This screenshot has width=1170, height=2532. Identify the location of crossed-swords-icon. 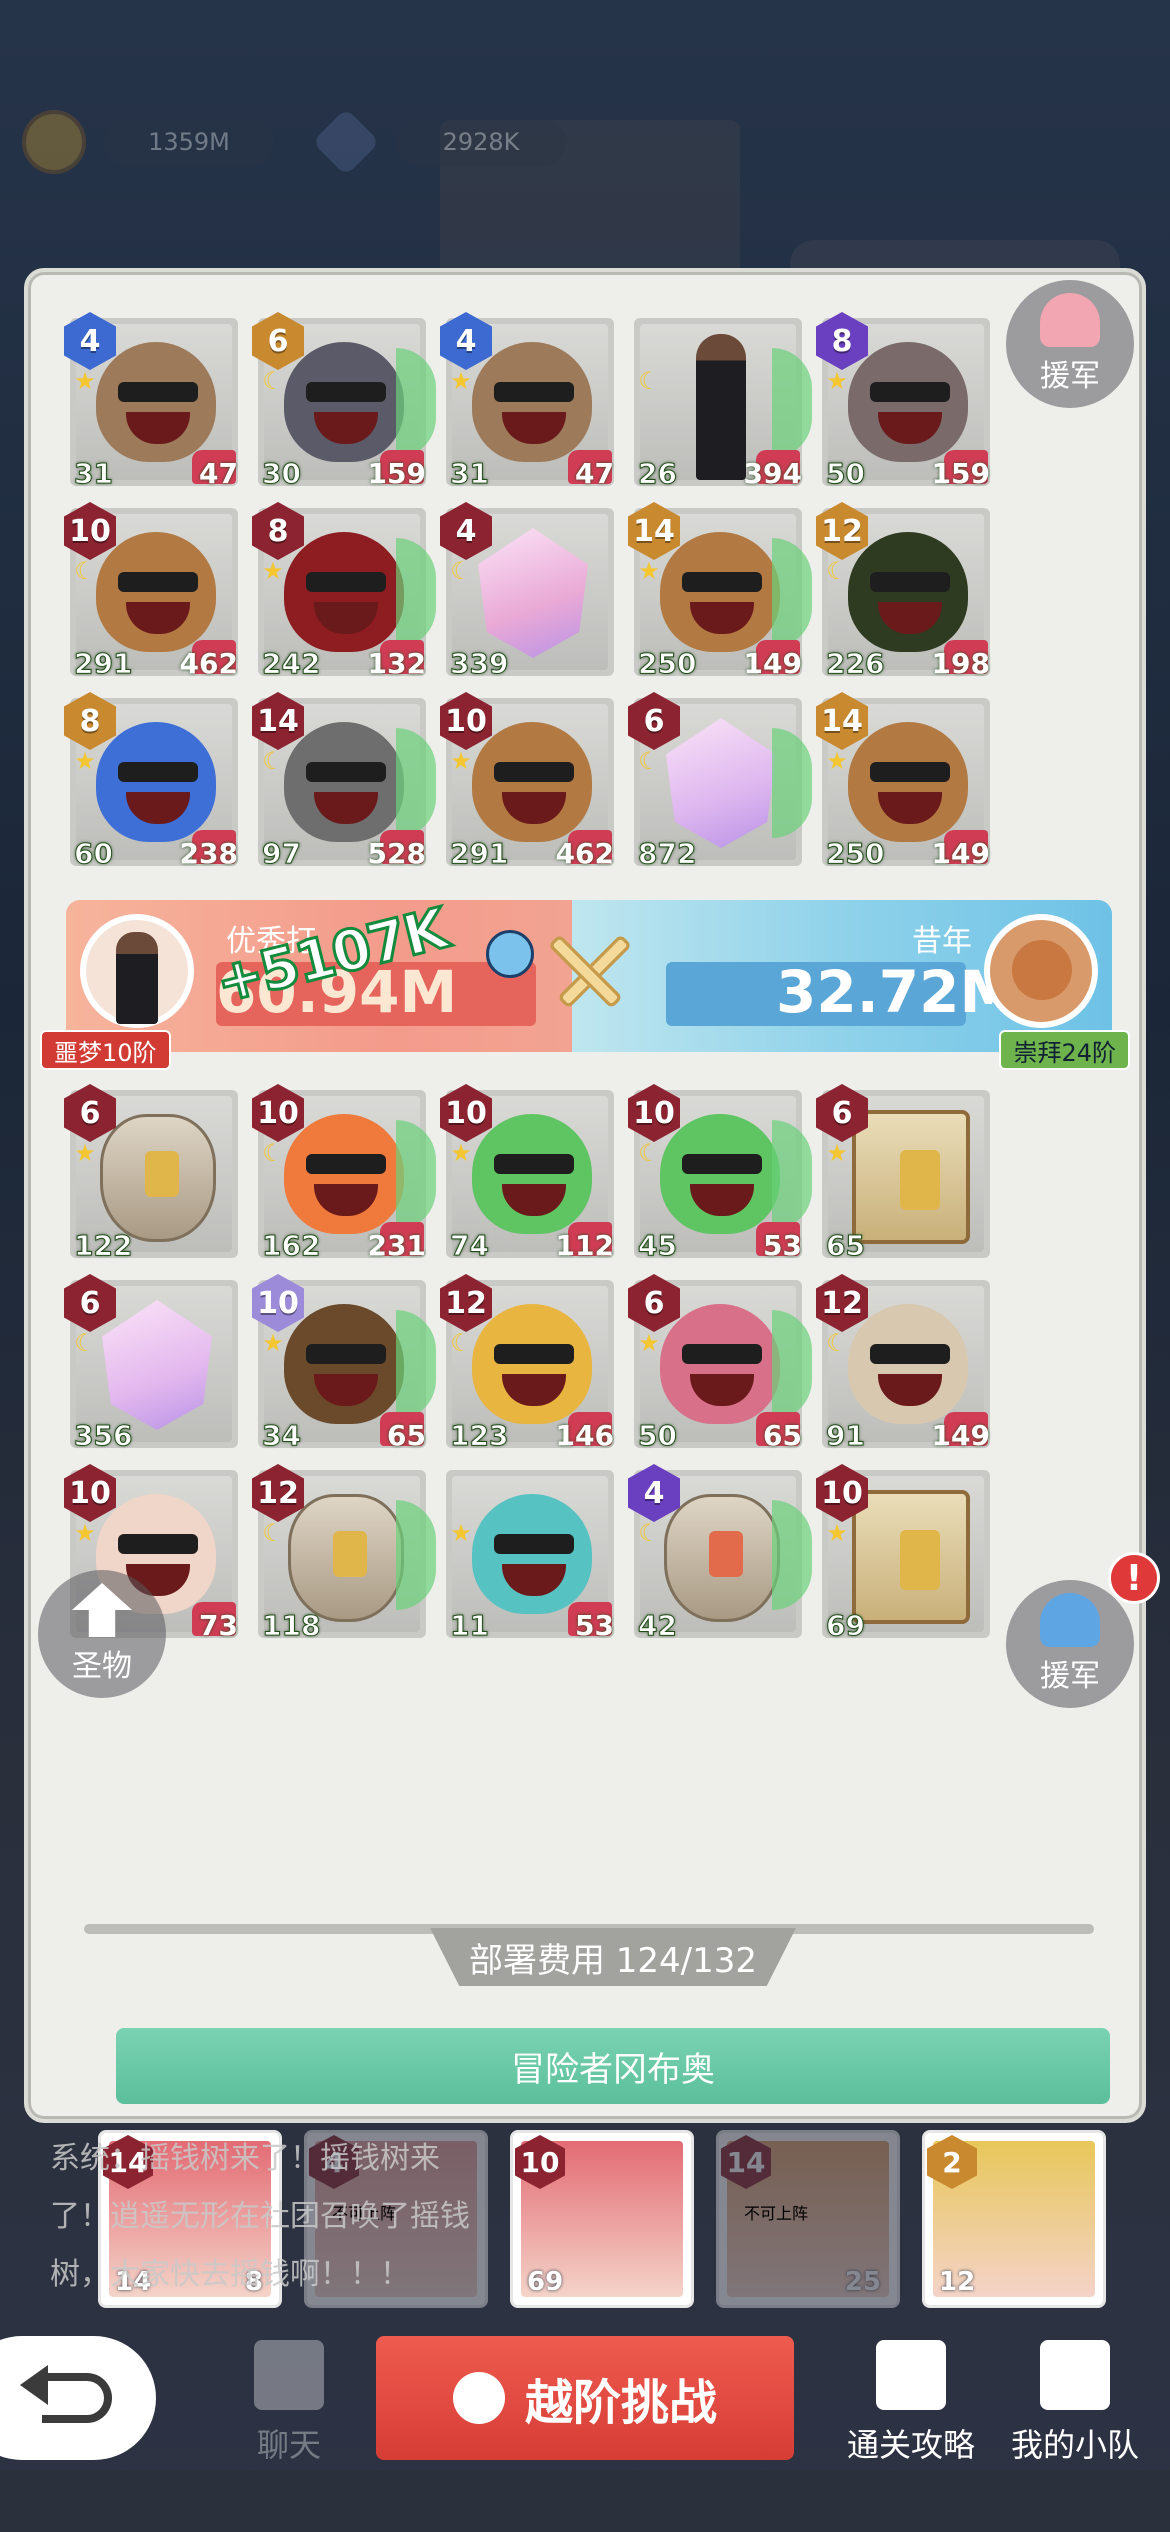
(590, 971).